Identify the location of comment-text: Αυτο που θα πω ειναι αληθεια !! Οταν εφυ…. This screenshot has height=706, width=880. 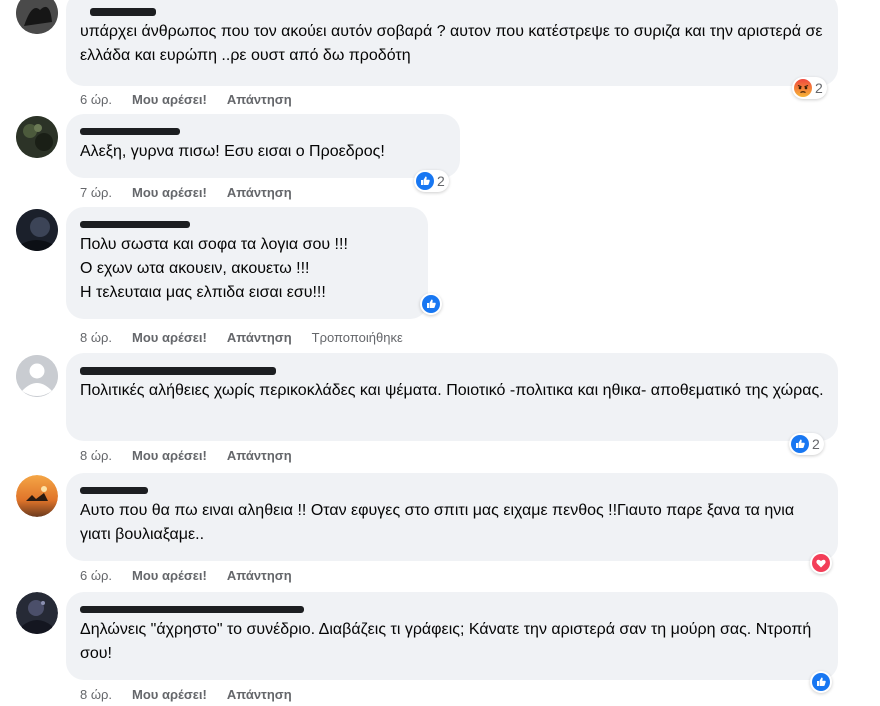
(437, 522).